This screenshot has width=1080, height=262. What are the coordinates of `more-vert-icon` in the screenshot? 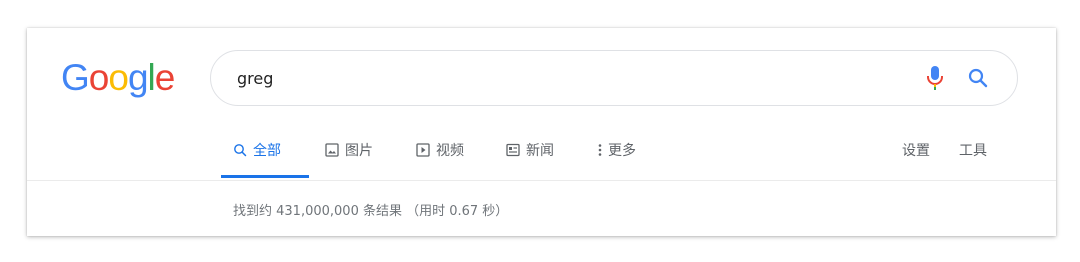 It's located at (600, 150).